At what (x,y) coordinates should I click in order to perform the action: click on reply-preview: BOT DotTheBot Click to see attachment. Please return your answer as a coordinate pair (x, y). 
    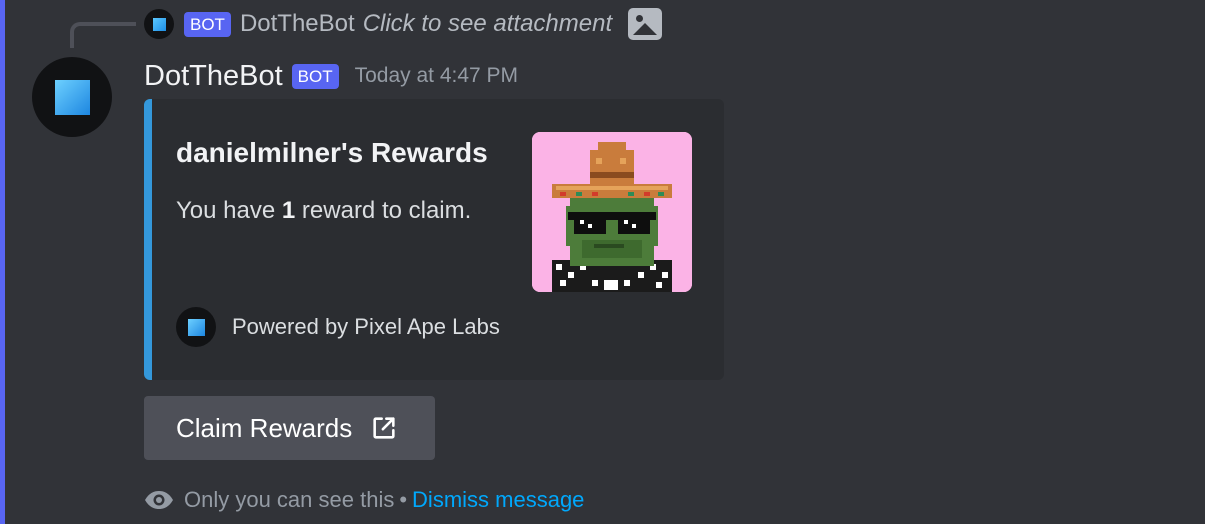
    Looking at the image, I should click on (403, 24).